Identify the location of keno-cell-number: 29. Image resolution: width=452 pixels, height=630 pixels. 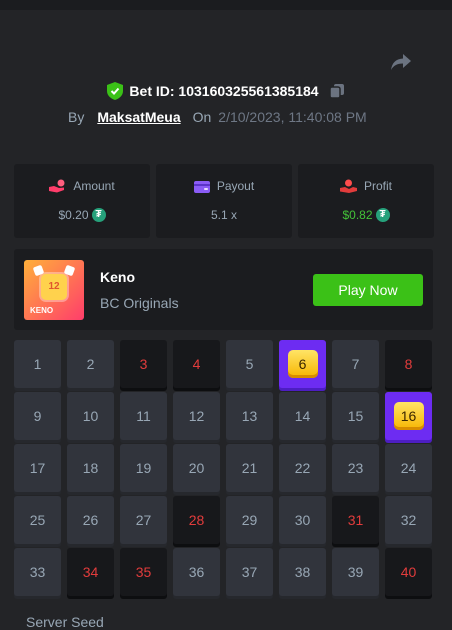
(249, 520).